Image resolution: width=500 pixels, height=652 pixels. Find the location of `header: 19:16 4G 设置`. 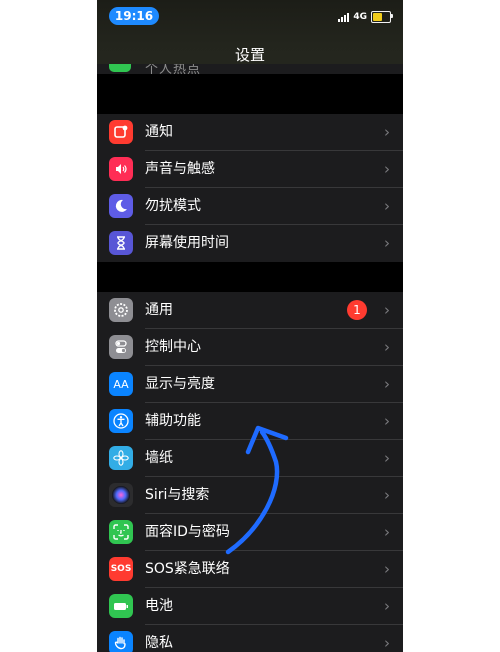

header: 19:16 4G 设置 is located at coordinates (250, 37).